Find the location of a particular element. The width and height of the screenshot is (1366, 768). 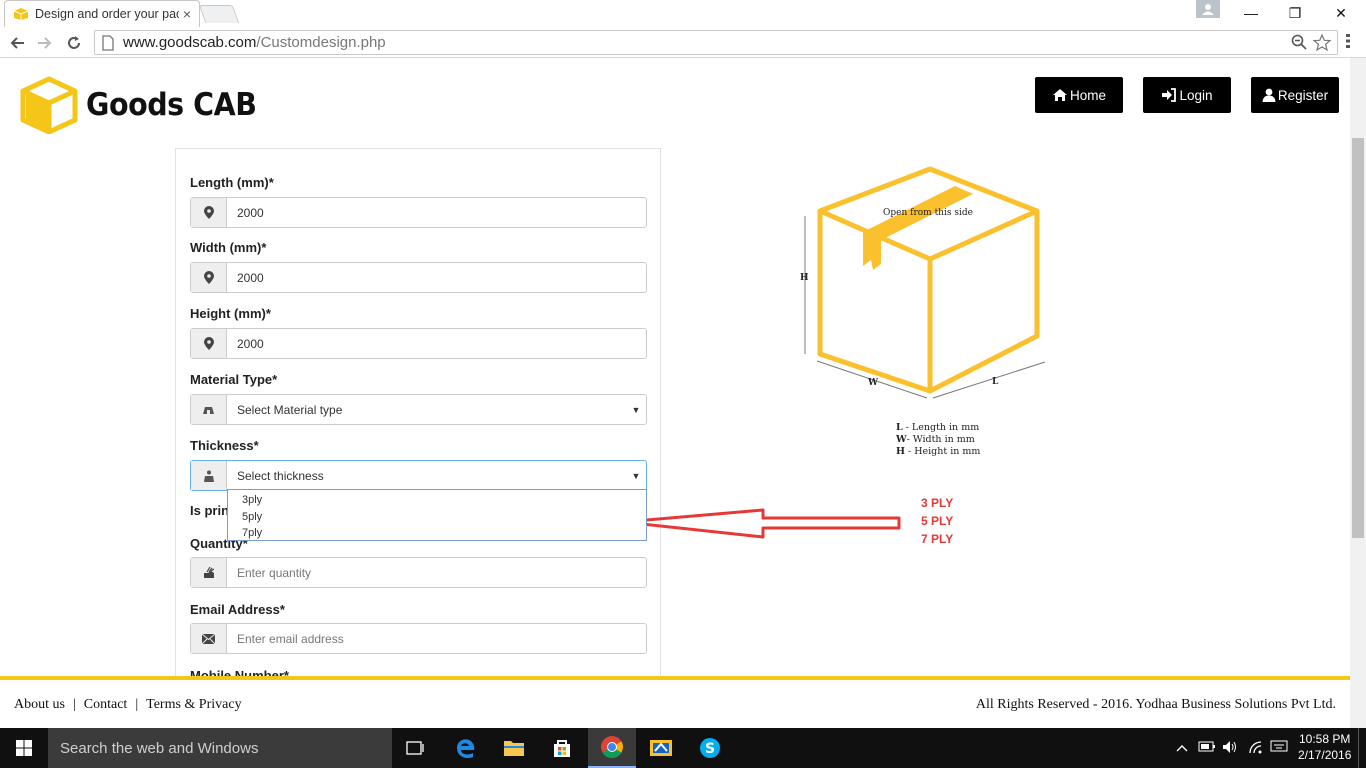

close-window-button: ✕ is located at coordinates (1341, 13).